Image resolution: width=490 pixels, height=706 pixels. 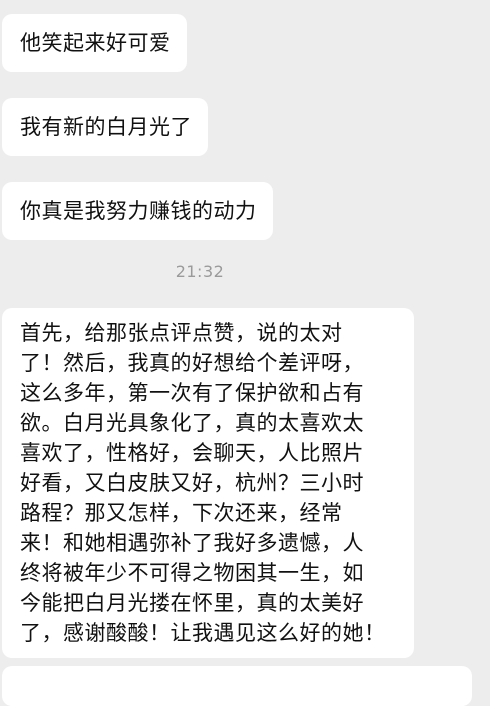 I want to click on message-line: 首先，给那张点评点赞，说的太对, so click(x=181, y=333).